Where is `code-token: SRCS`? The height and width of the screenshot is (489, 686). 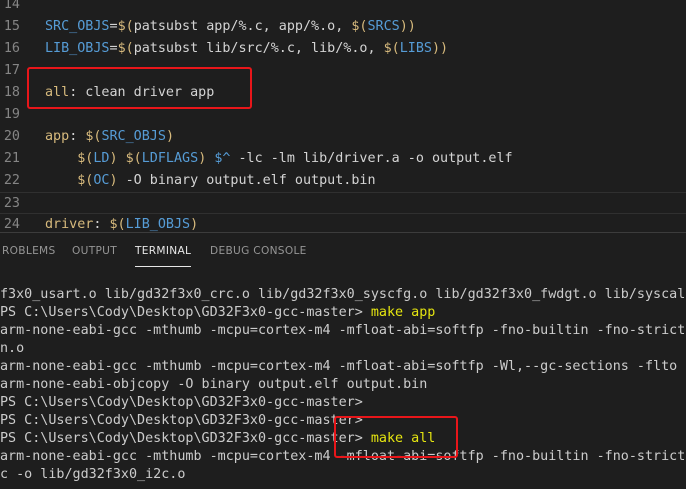
code-token: SRCS is located at coordinates (383, 26).